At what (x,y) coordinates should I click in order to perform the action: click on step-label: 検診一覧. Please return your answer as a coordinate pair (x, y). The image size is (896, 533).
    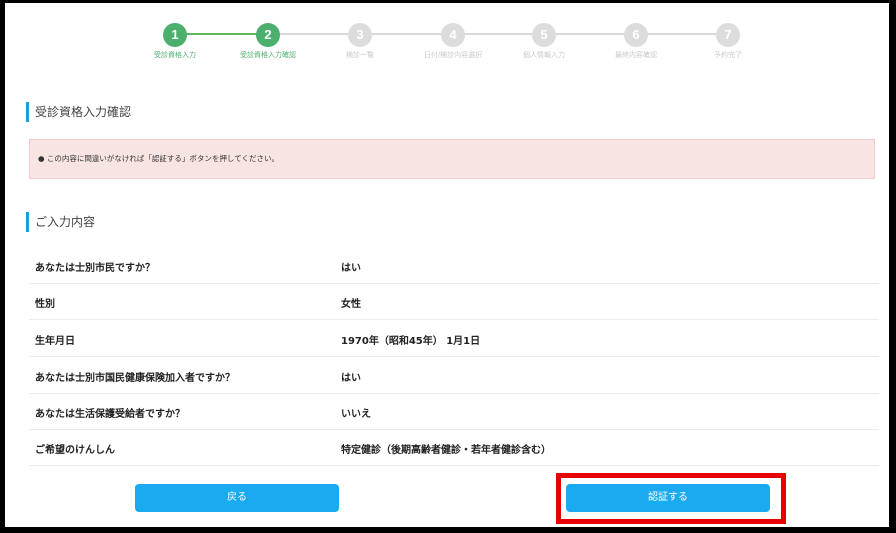
    Looking at the image, I should click on (360, 55).